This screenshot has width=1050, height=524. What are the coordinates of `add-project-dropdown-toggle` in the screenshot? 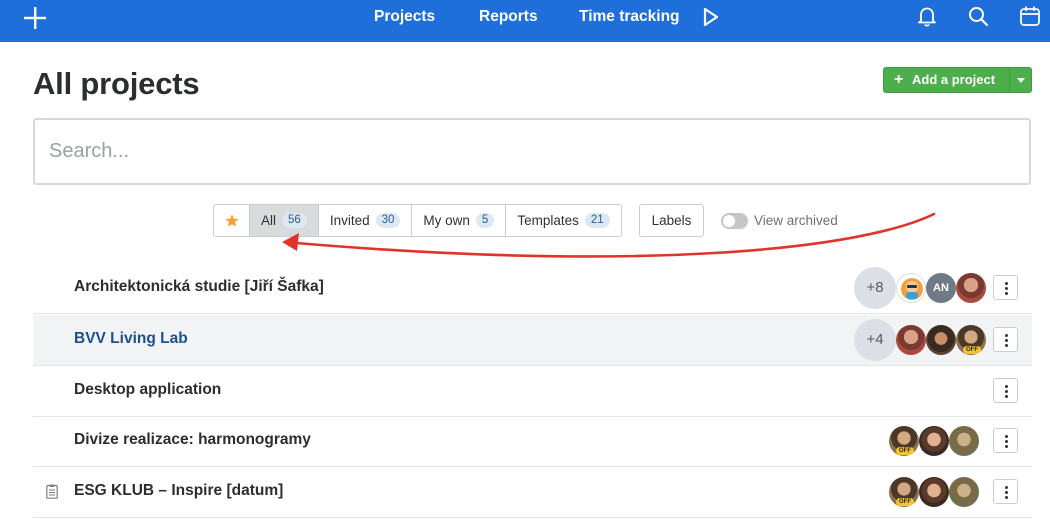 It's located at (1020, 80).